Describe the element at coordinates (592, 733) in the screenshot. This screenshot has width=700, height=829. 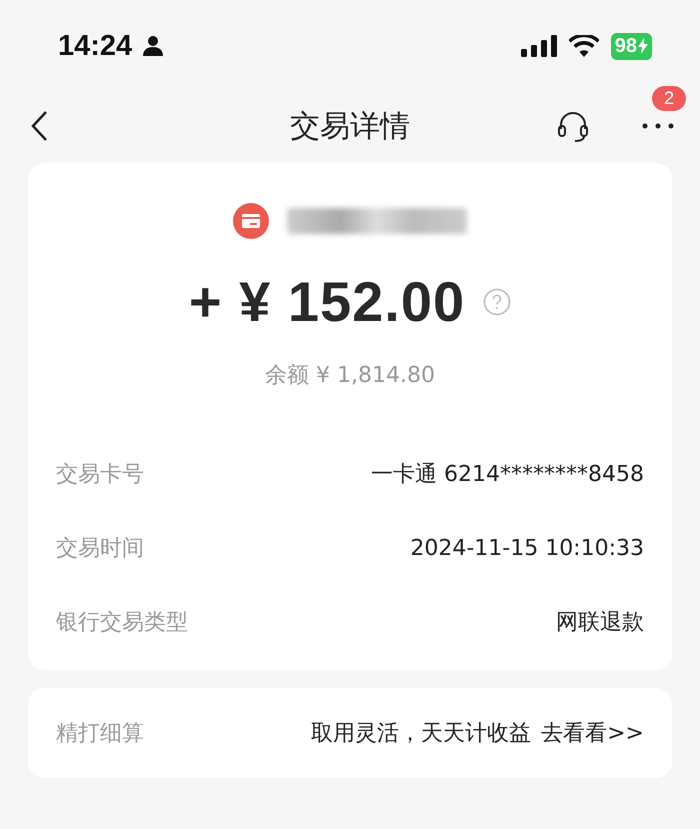
I see `promo-link: 去看看>>` at that location.